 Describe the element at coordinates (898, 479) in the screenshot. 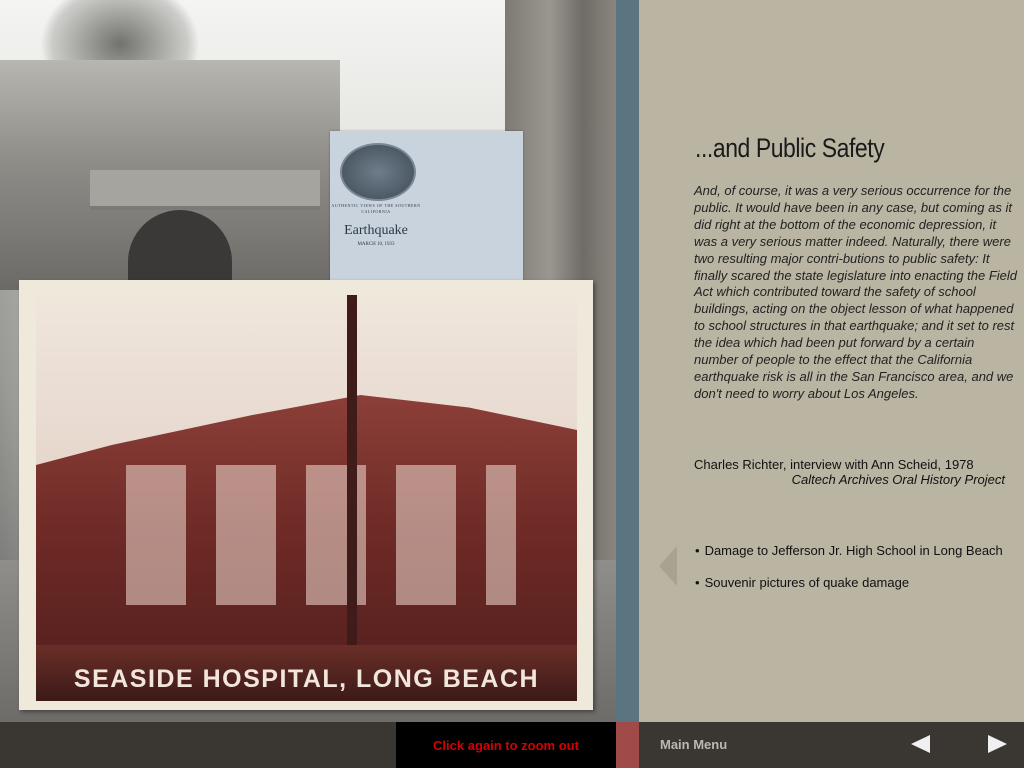

I see `citation-source: Caltech Archives Oral History Project` at that location.